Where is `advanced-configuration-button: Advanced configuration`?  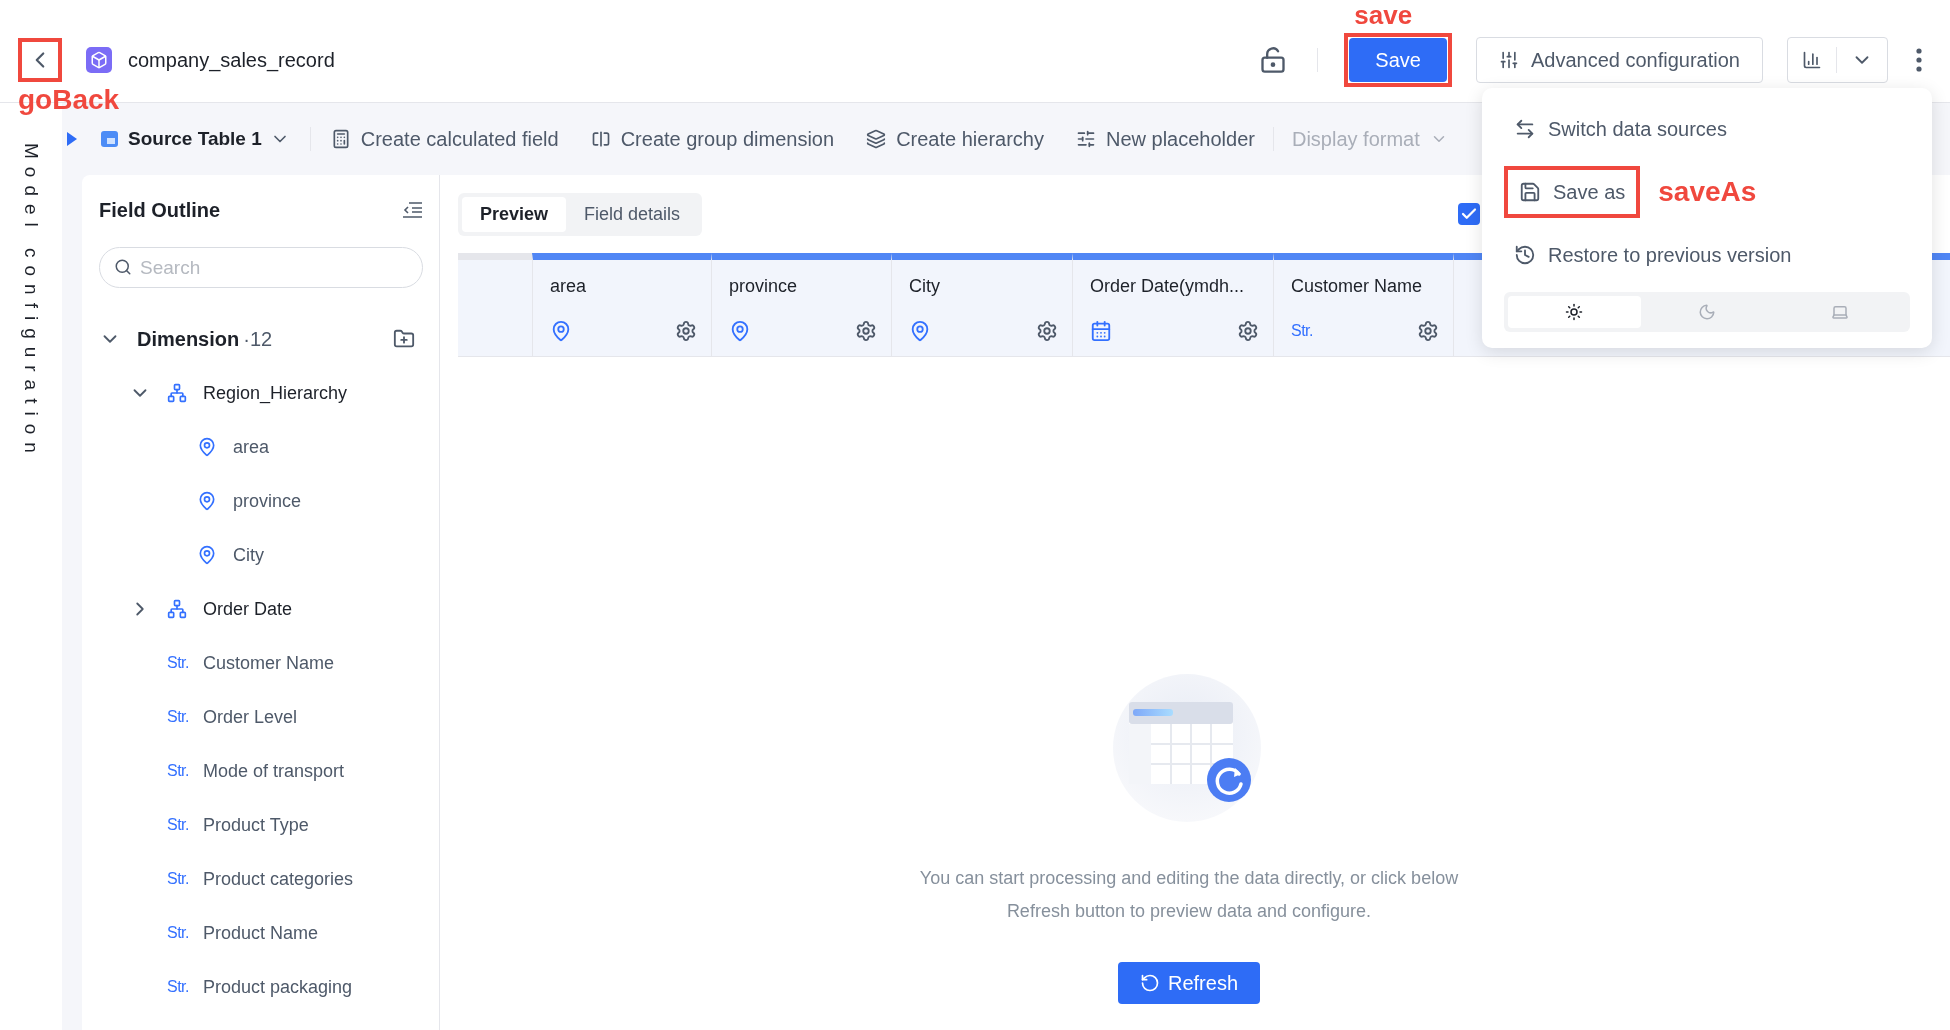 advanced-configuration-button: Advanced configuration is located at coordinates (1619, 60).